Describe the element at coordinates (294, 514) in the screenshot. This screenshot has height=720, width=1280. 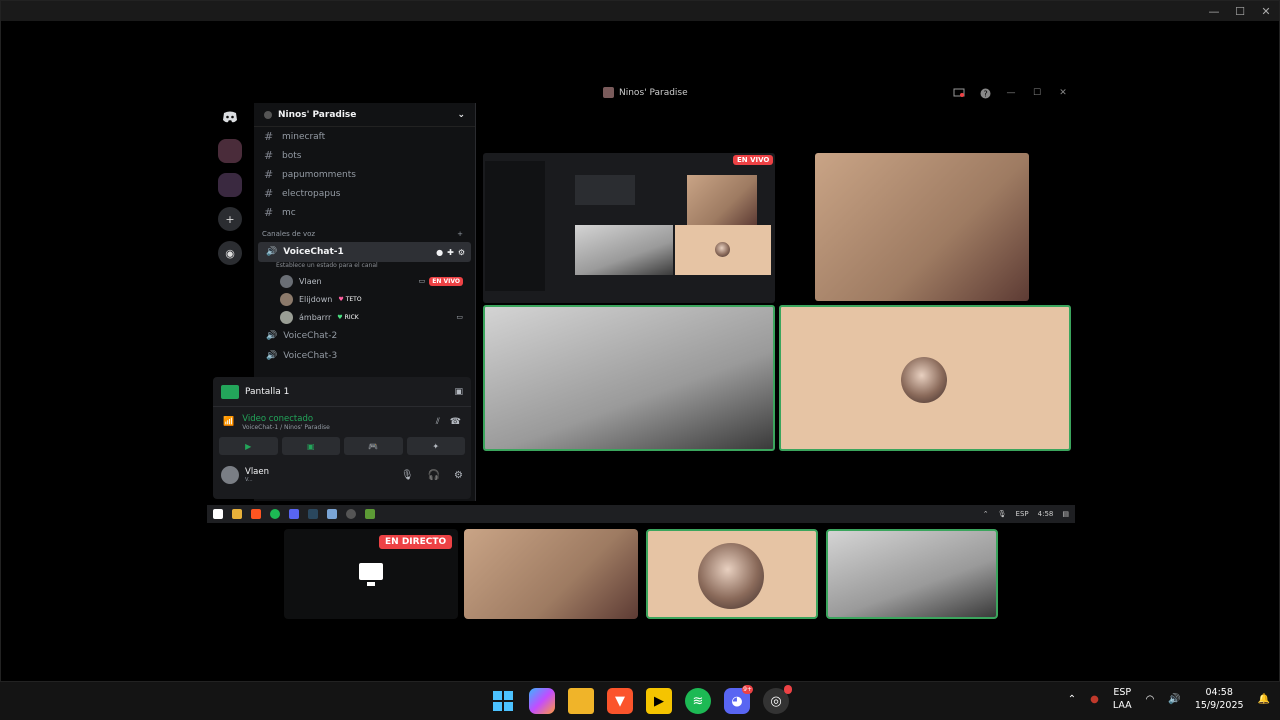
I see `discord-icon` at that location.